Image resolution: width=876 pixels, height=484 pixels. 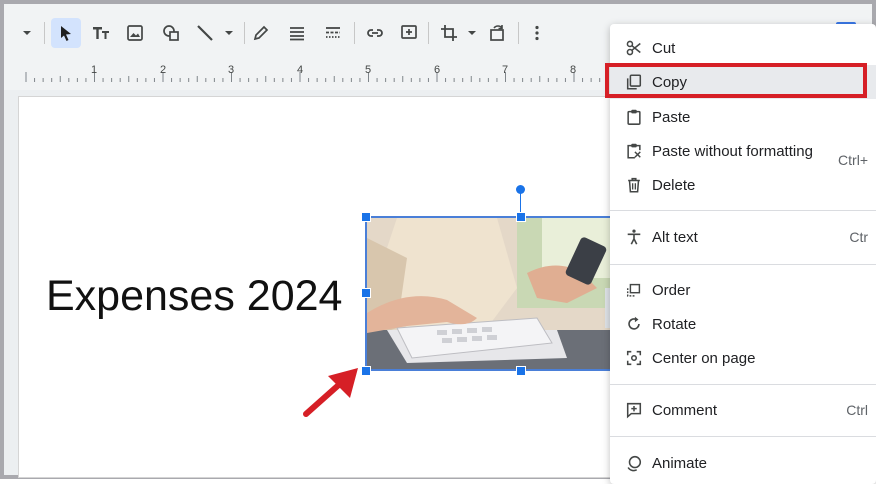 I want to click on menu-item-center-on-page: Center on page, so click(x=743, y=358).